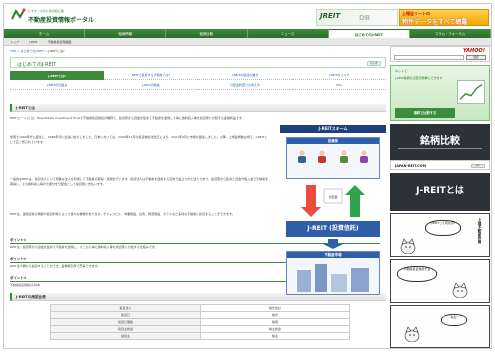 The image size is (495, 352). What do you see at coordinates (444, 17) in the screenshot?
I see `property-data-banner: 上場全リートの 物件データをすべて網羅` at bounding box center [444, 17].